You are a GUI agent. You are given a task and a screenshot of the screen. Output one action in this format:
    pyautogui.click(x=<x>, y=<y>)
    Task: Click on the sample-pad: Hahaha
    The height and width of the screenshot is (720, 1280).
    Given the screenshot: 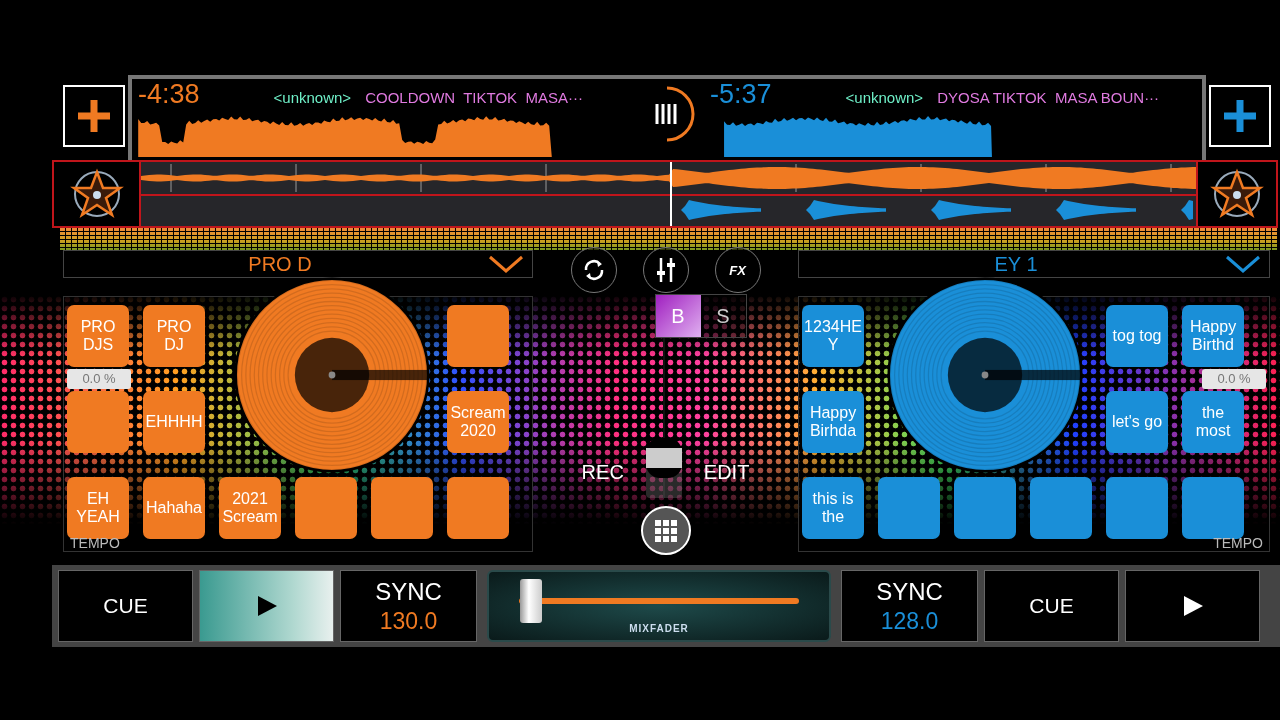 What is the action you would take?
    pyautogui.click(x=174, y=508)
    